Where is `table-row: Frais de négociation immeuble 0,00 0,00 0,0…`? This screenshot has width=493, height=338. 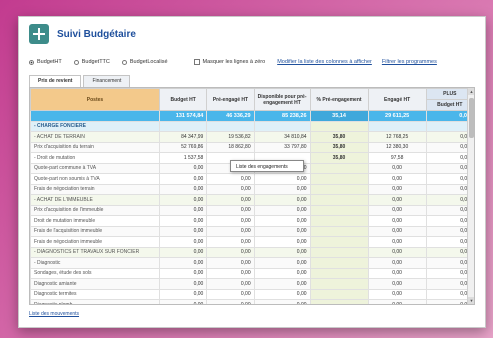 table-row: Frais de négociation immeuble 0,00 0,00 0,0… is located at coordinates (252, 242).